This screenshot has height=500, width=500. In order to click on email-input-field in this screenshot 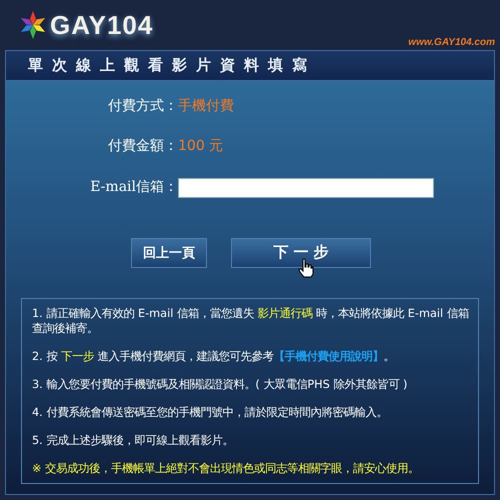, I will do `click(306, 188)`.